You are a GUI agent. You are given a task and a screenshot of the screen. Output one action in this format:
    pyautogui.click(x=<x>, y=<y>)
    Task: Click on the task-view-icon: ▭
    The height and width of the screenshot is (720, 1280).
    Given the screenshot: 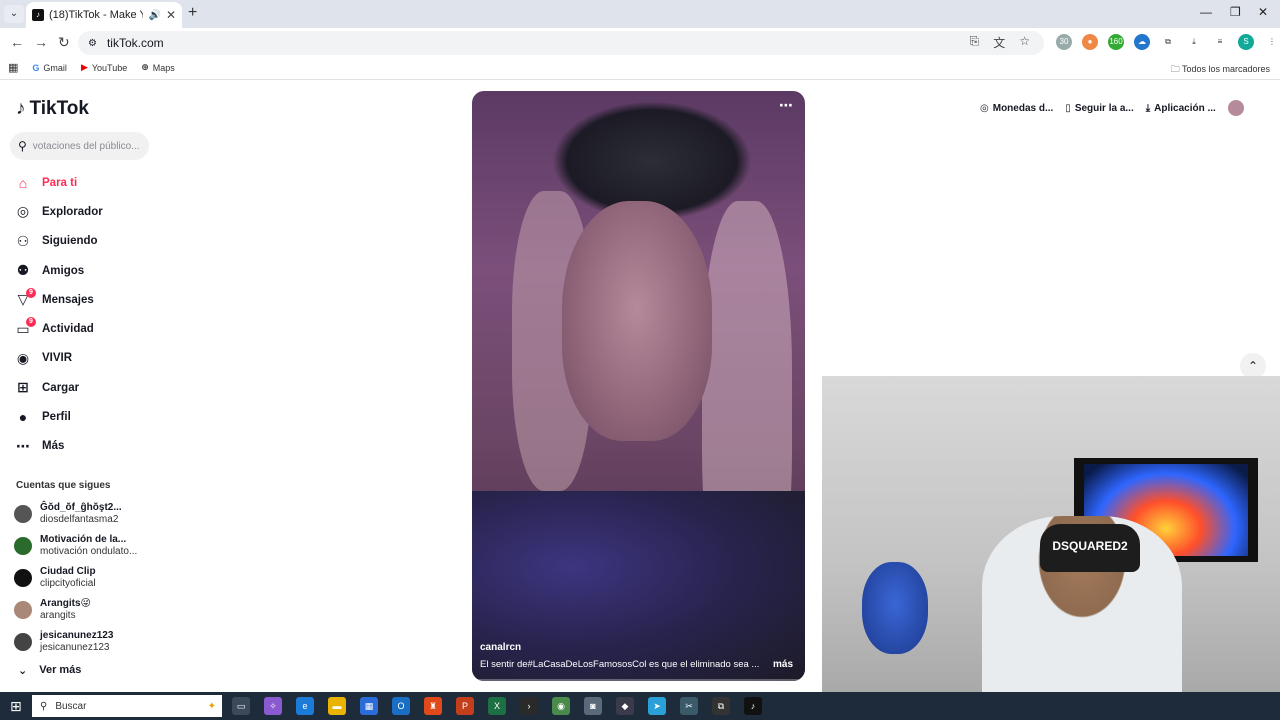 What is the action you would take?
    pyautogui.click(x=241, y=706)
    